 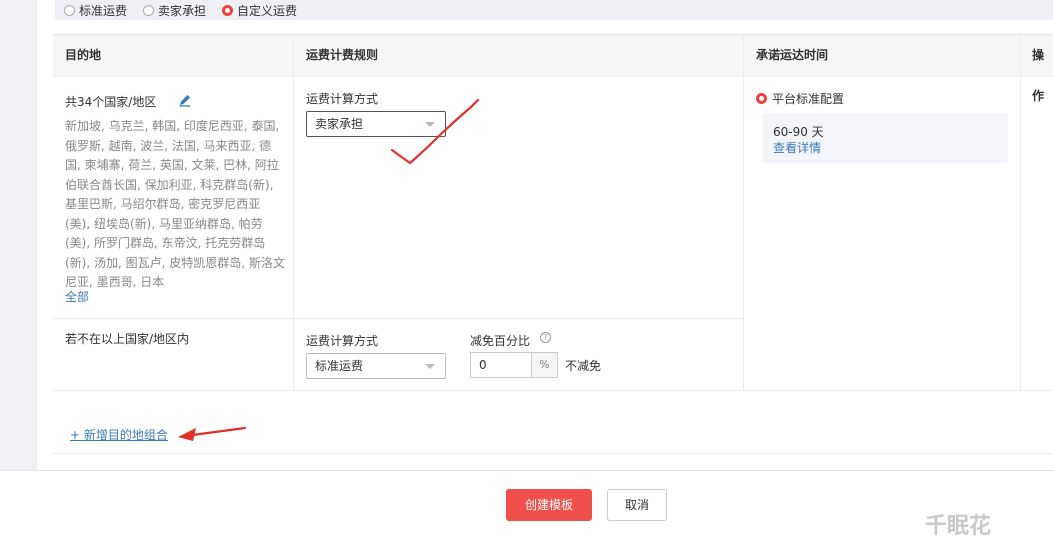 I want to click on radio-seller-pays: 卖家承担, so click(x=174, y=10).